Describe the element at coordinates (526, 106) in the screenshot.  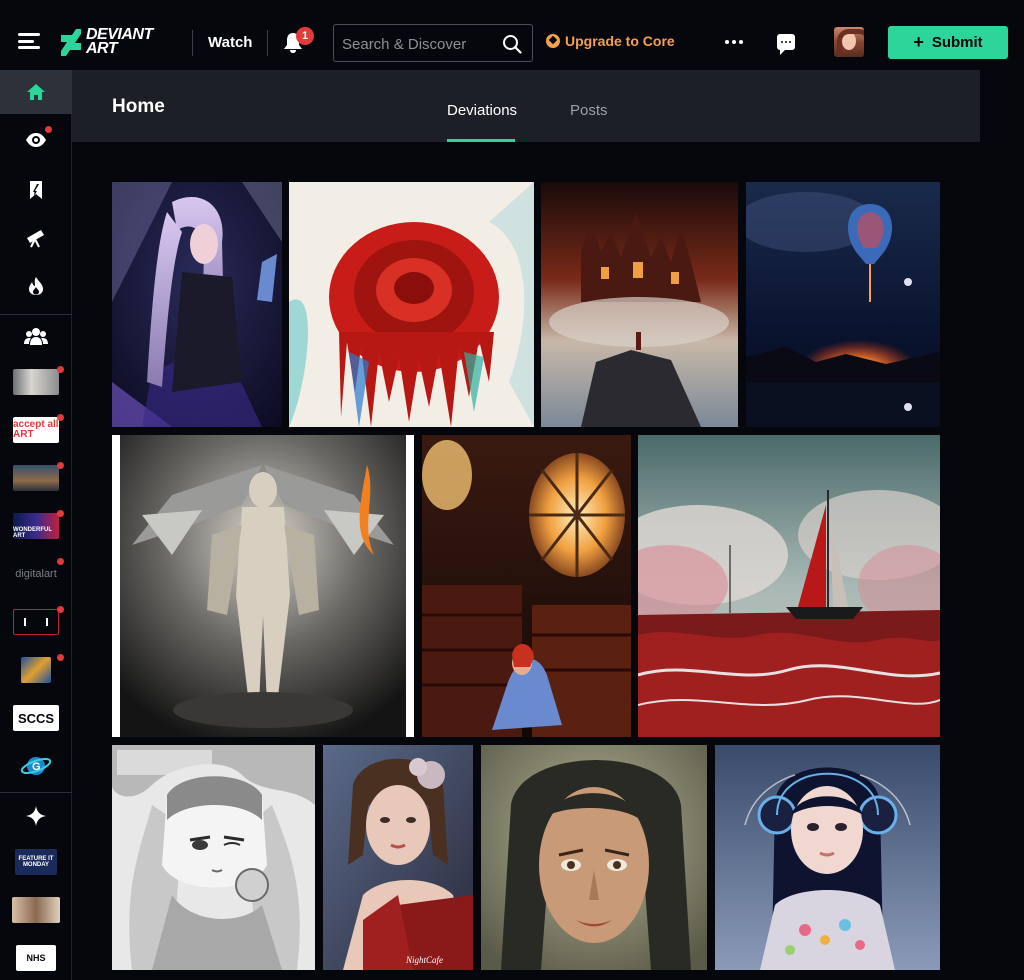
I see `page-header: Home Deviations Posts` at that location.